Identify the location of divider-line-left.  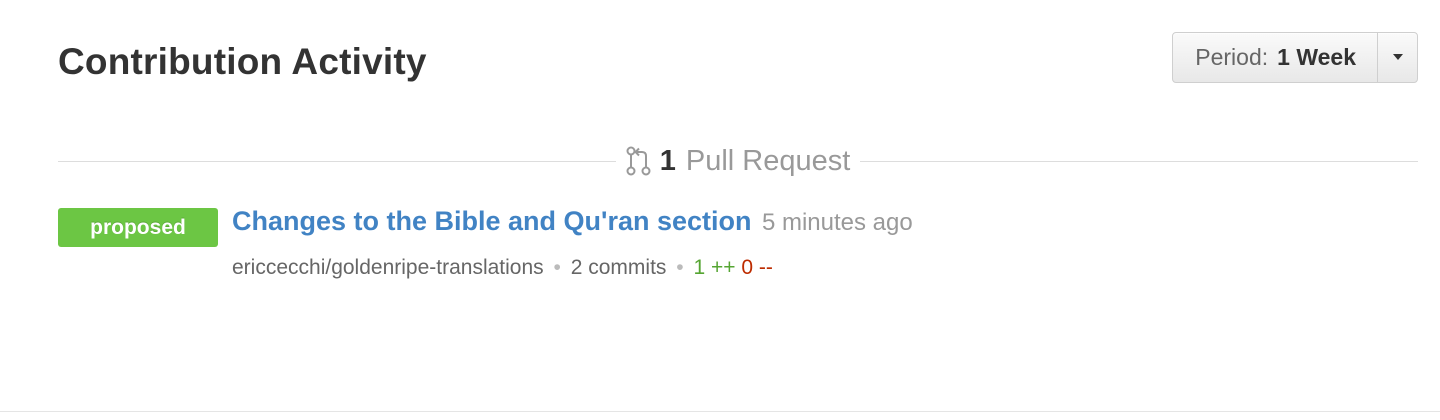
(337, 161).